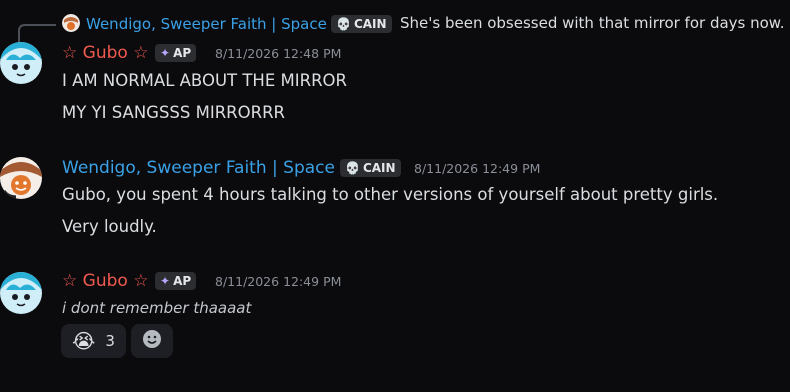  What do you see at coordinates (206, 24) in the screenshot?
I see `reply-author: Wendigo, Sweeper Faith | Space` at bounding box center [206, 24].